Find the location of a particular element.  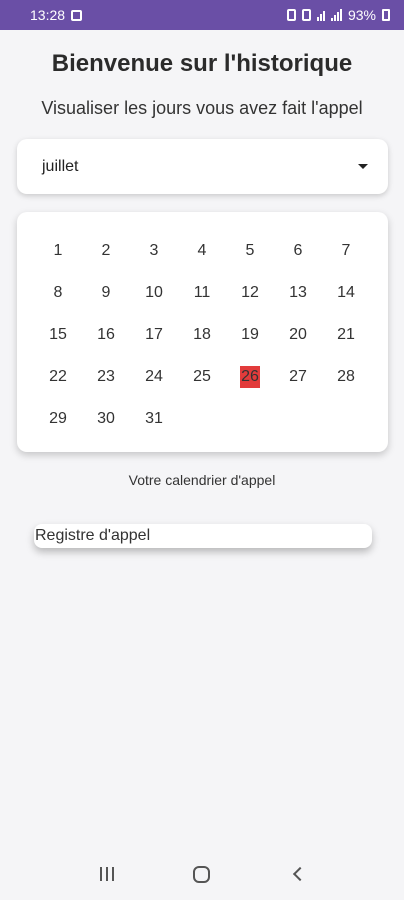

calendar-day: 14 is located at coordinates (346, 297).